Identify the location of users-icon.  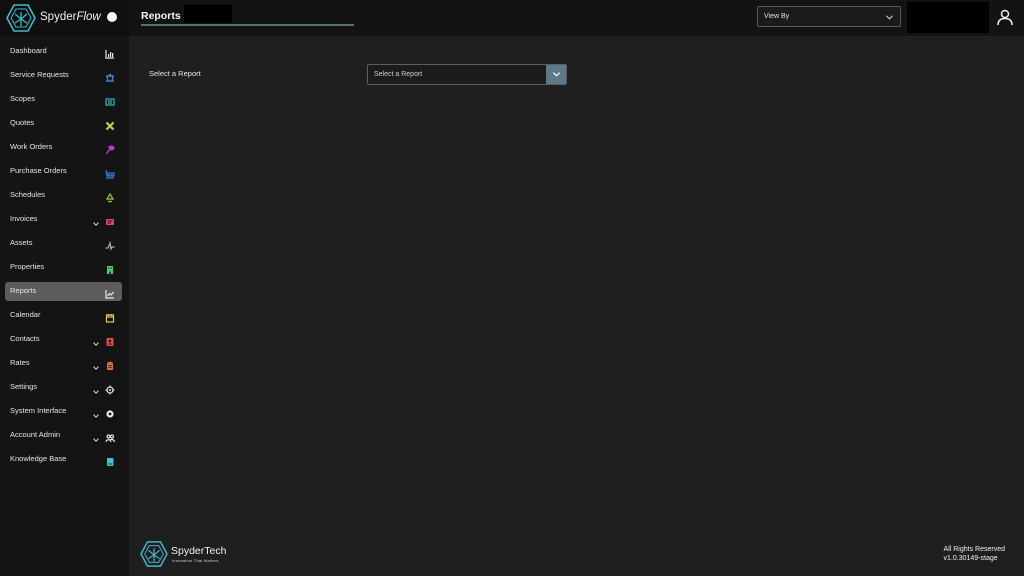
(110, 436).